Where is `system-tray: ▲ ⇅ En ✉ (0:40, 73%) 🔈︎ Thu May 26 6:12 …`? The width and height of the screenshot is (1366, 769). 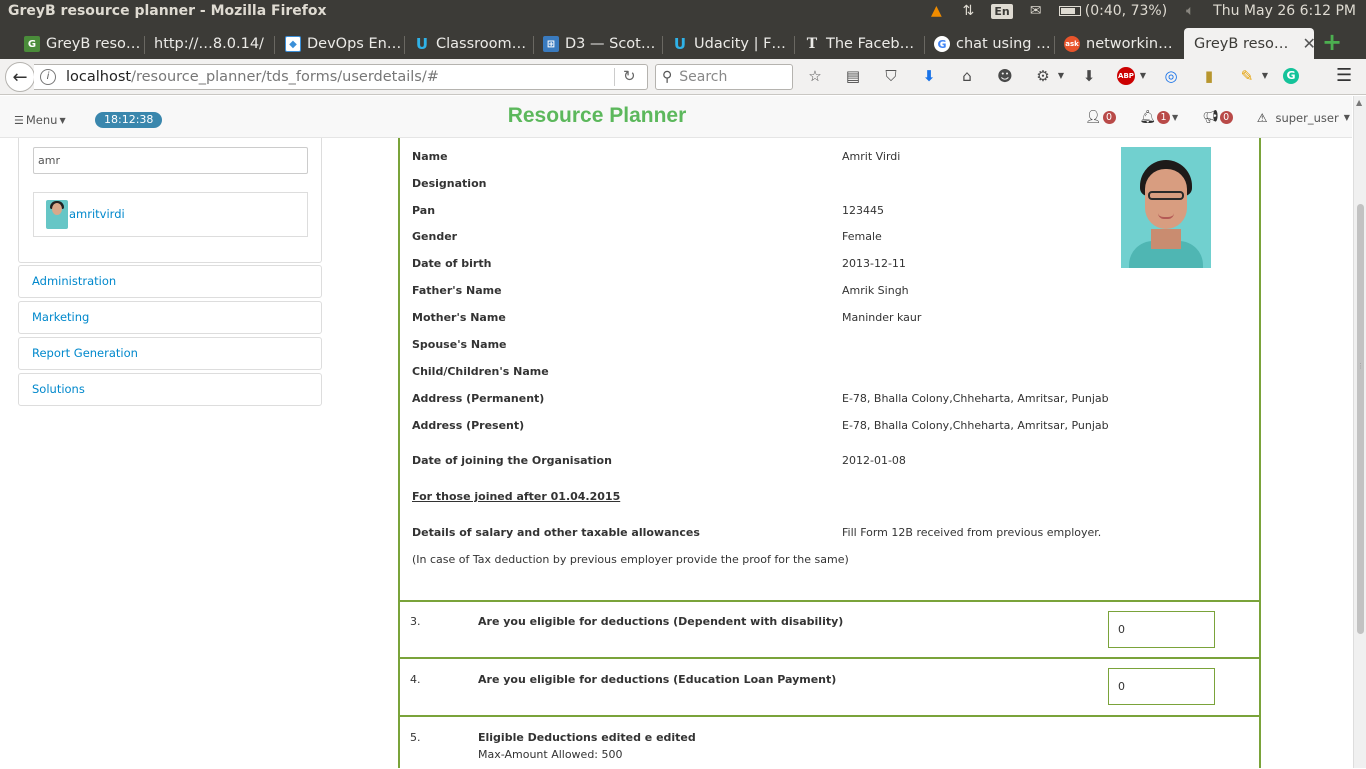
system-tray: ▲ ⇅ En ✉ (0:40, 73%) 🔈︎ Thu May 26 6:12 … is located at coordinates (1141, 11).